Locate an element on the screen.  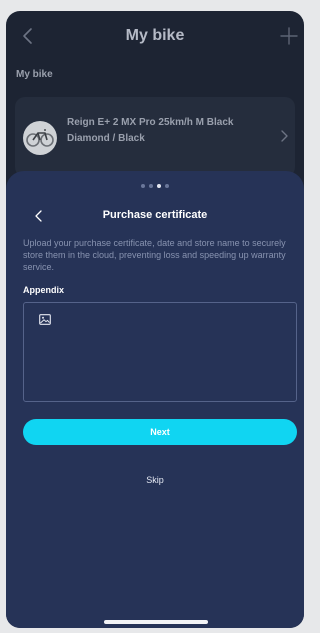
bicycle-icon is located at coordinates (40, 138).